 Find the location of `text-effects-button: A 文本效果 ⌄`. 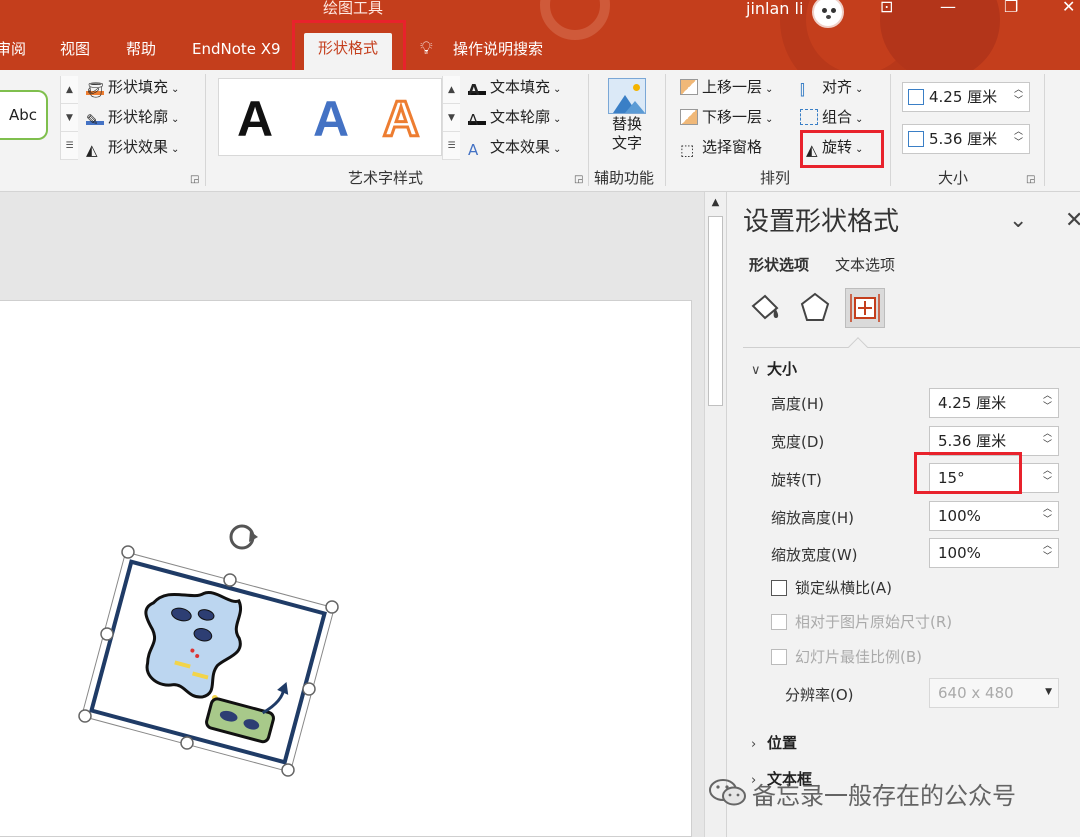

text-effects-button: A 文本效果 ⌄ is located at coordinates (514, 148).